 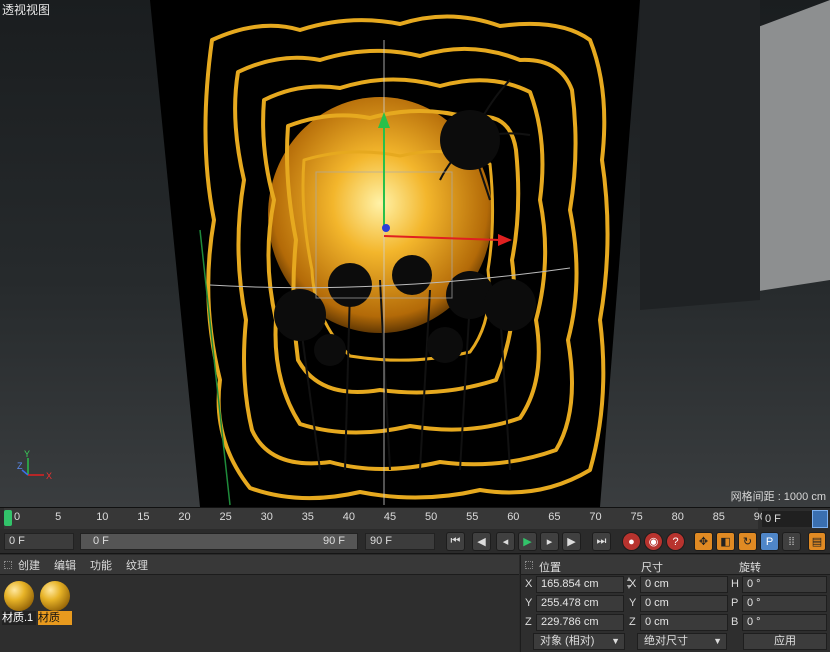 I want to click on position-z-field: 229.786 cm, so click(x=580, y=622).